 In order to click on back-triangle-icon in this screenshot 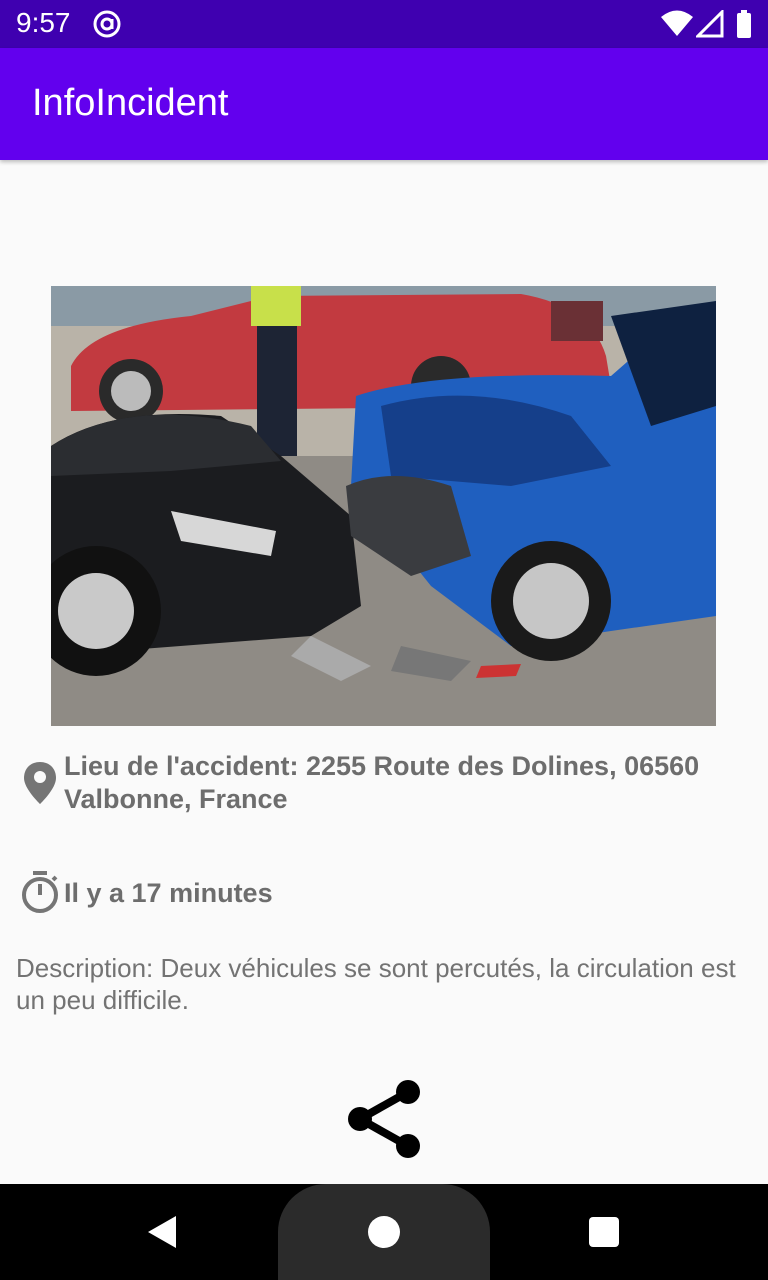, I will do `click(162, 1232)`.